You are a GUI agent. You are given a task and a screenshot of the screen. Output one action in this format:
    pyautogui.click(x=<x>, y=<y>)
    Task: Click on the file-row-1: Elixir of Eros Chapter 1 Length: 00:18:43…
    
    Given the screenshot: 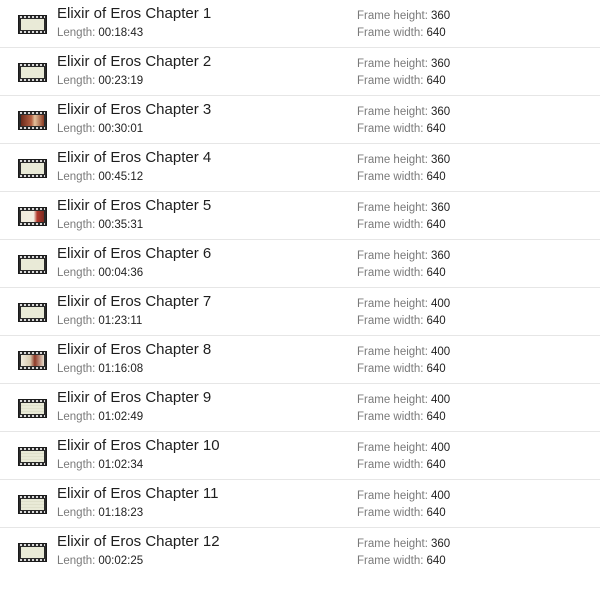 What is the action you would take?
    pyautogui.click(x=300, y=24)
    